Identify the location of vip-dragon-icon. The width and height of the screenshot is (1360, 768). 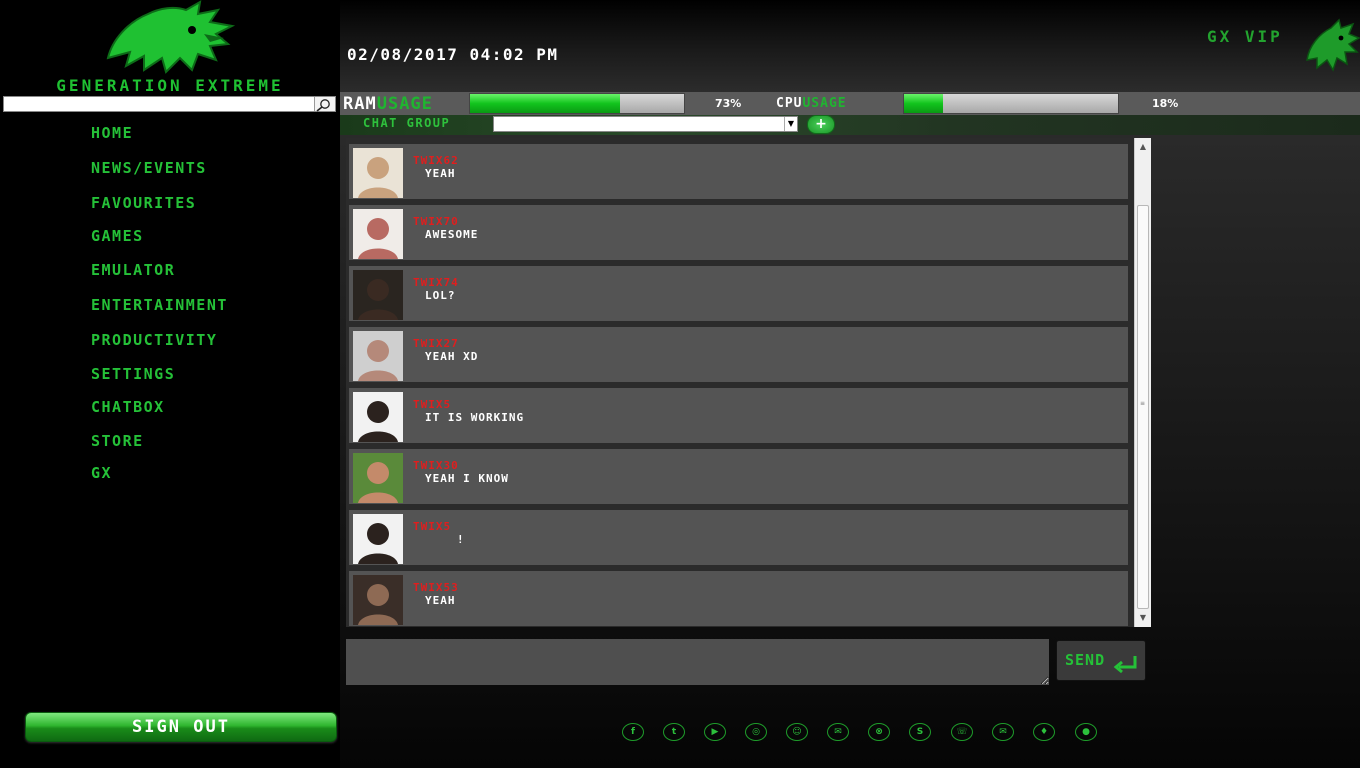
(1331, 45).